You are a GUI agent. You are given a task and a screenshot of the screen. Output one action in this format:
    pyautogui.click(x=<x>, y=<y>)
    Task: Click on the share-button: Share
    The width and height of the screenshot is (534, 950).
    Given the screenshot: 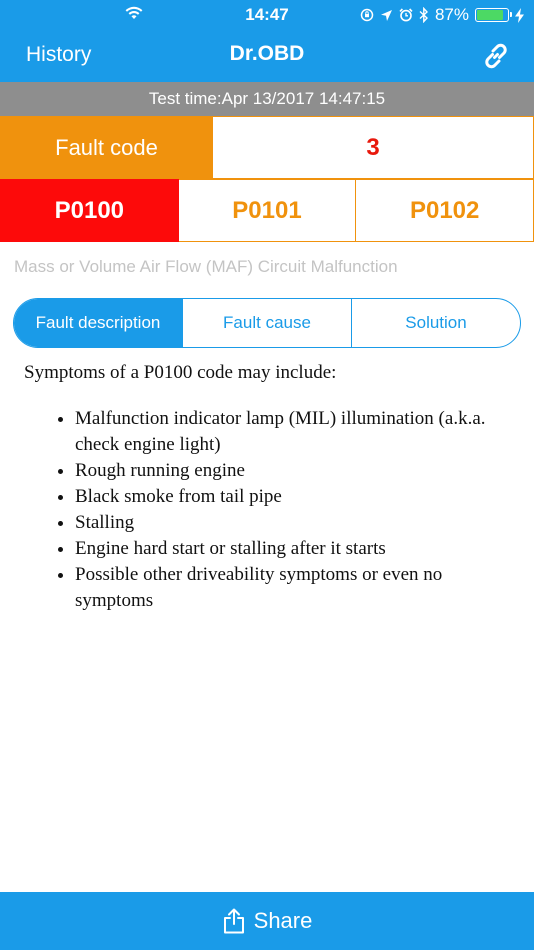 What is the action you would take?
    pyautogui.click(x=267, y=921)
    